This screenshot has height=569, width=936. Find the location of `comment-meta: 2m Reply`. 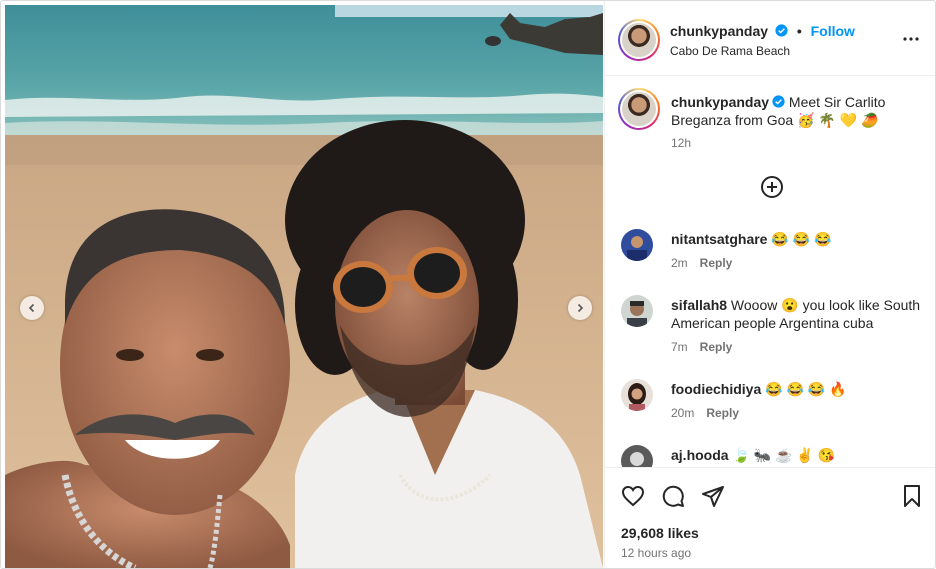

comment-meta: 2m Reply is located at coordinates (701, 263).